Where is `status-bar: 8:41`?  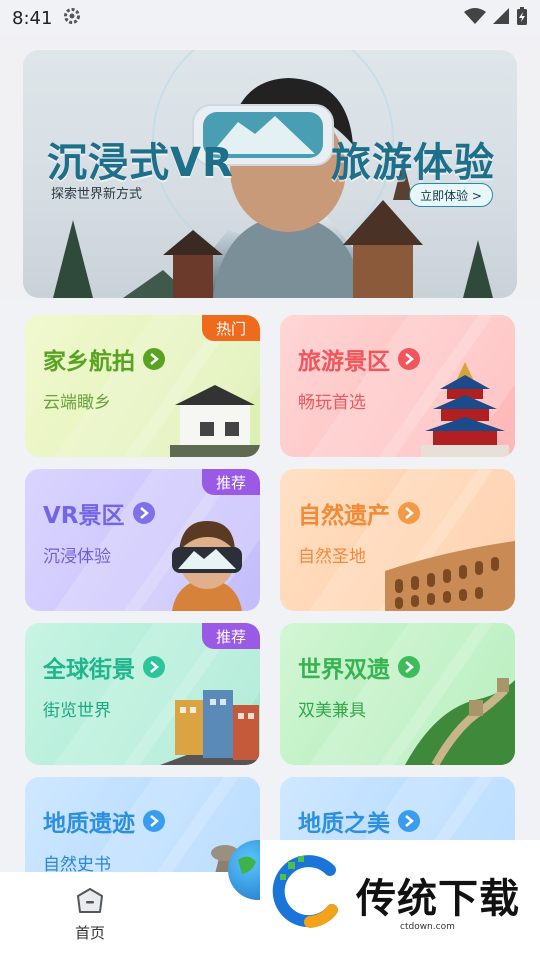 status-bar: 8:41 is located at coordinates (270, 18).